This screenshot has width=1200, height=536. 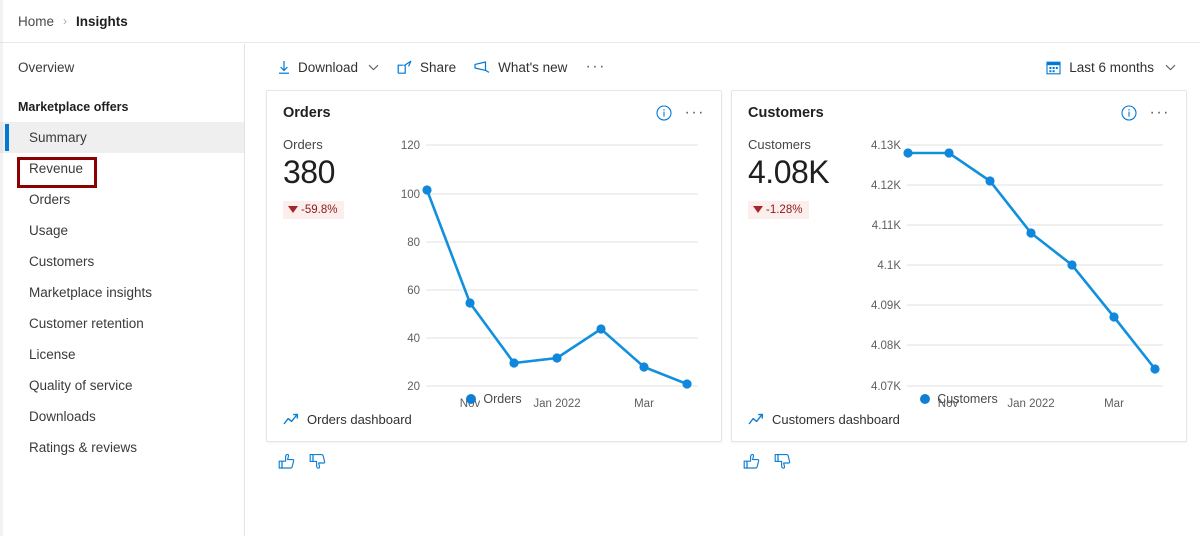 I want to click on date-range-picker: Last 6 months, so click(x=1111, y=67).